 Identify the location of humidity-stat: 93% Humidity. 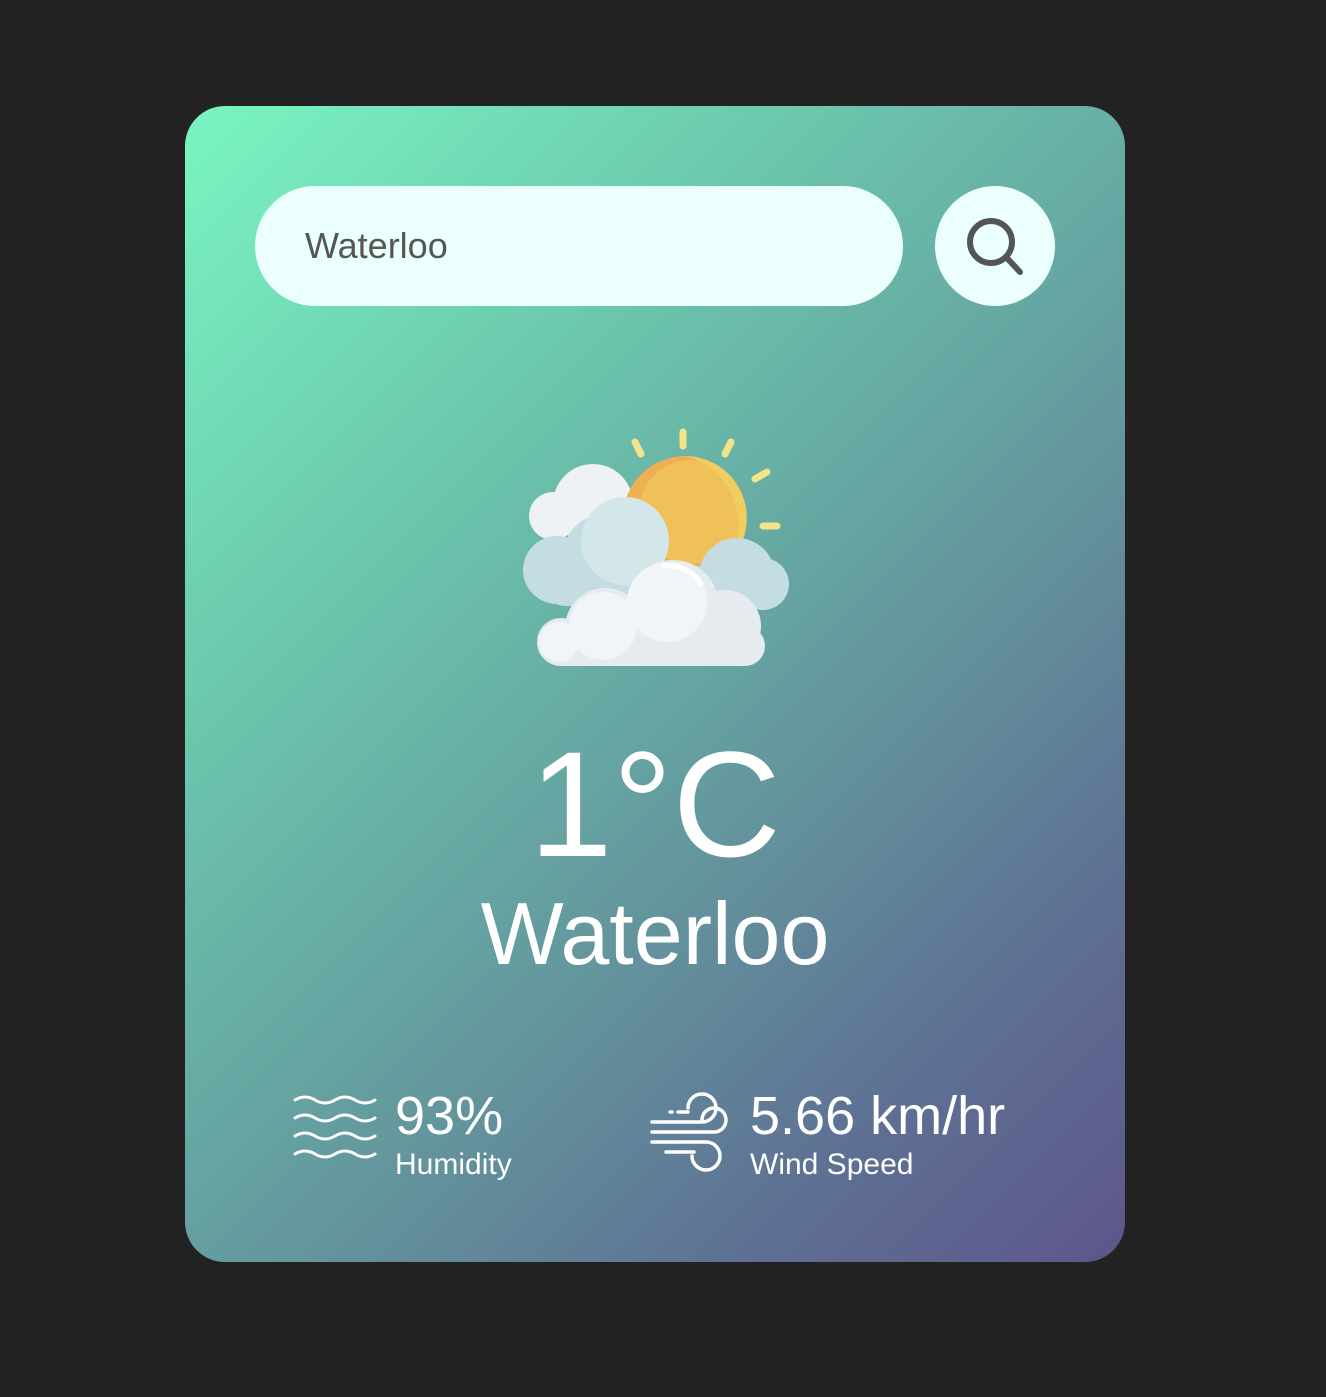
(443, 1136).